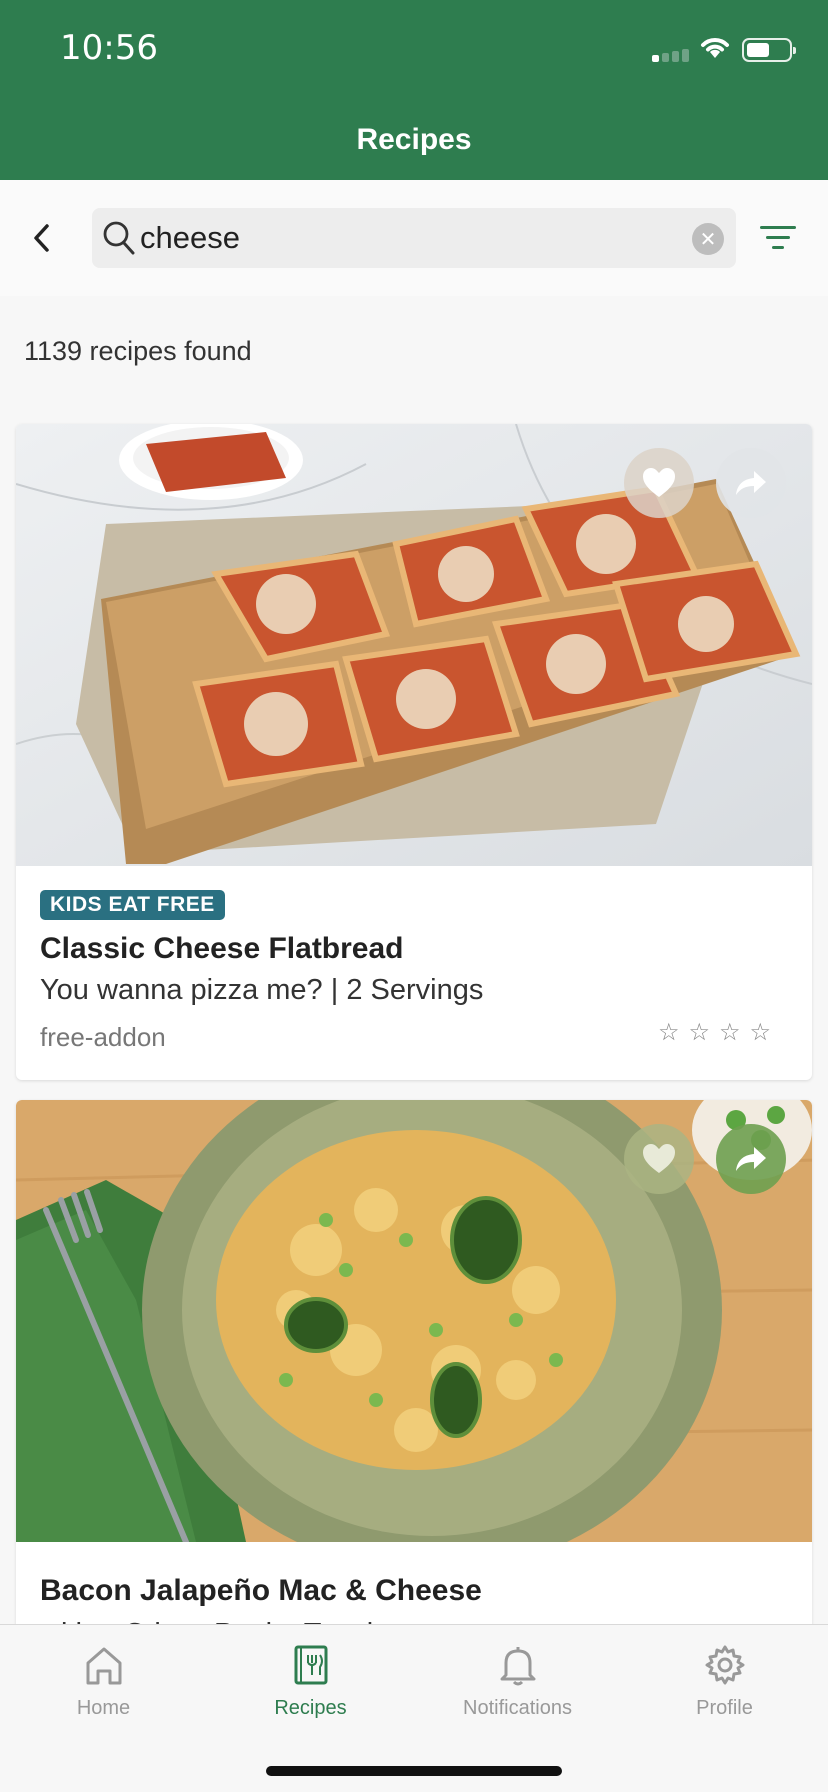 This screenshot has height=1792, width=828. Describe the element at coordinates (132, 905) in the screenshot. I see `kids-eat-free-badge: KIDS EAT FREE` at that location.